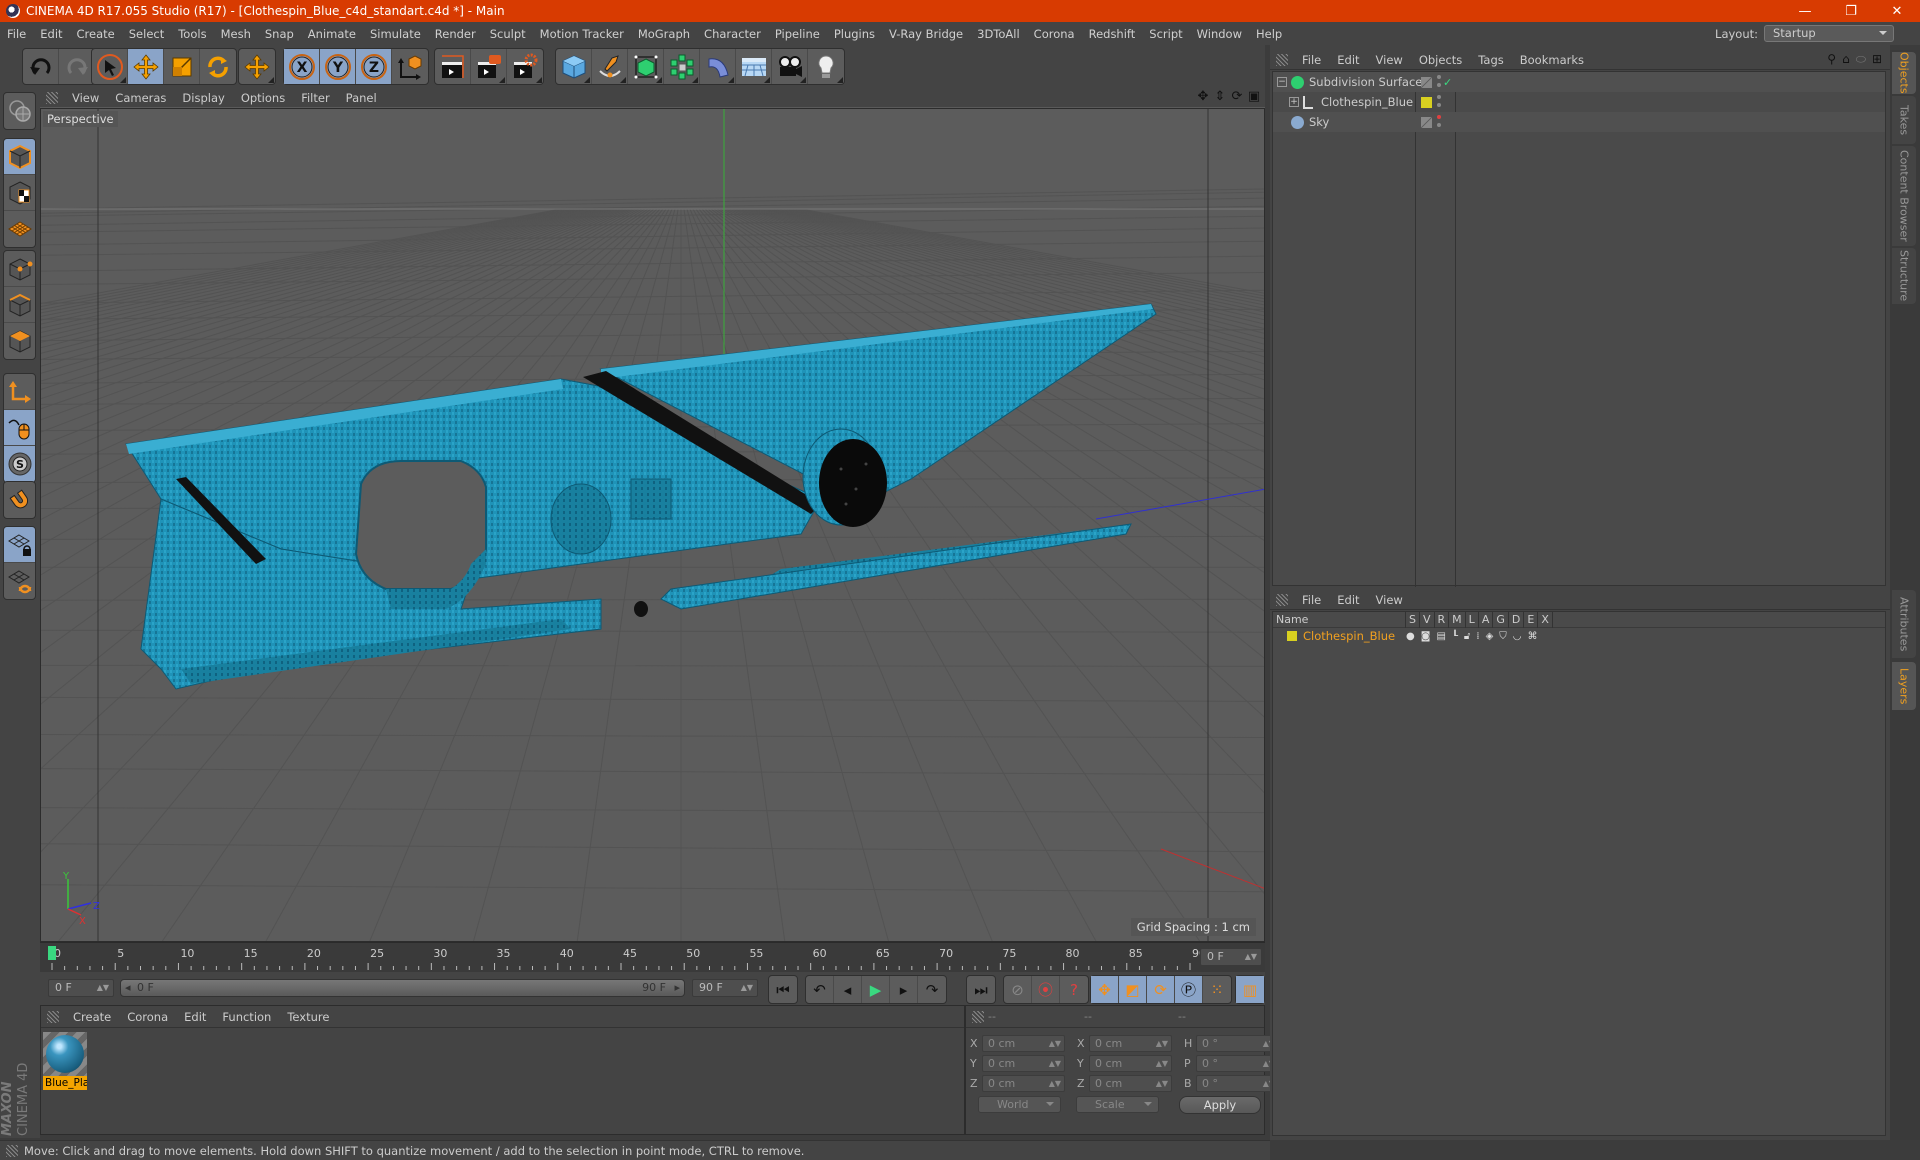 Image resolution: width=1920 pixels, height=1160 pixels. I want to click on menu-redshift: Redshift, so click(1112, 34).